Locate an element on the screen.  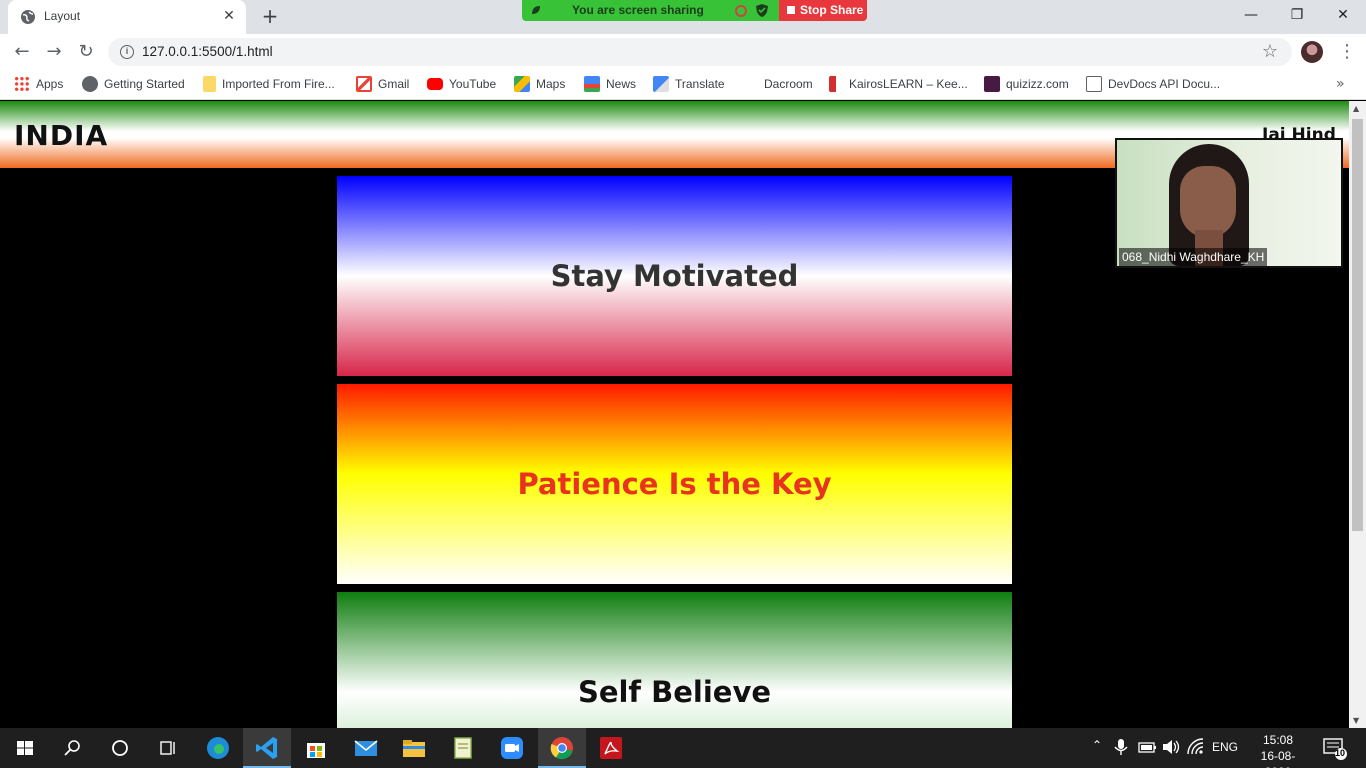
acrobat-icon is located at coordinates (611, 748).